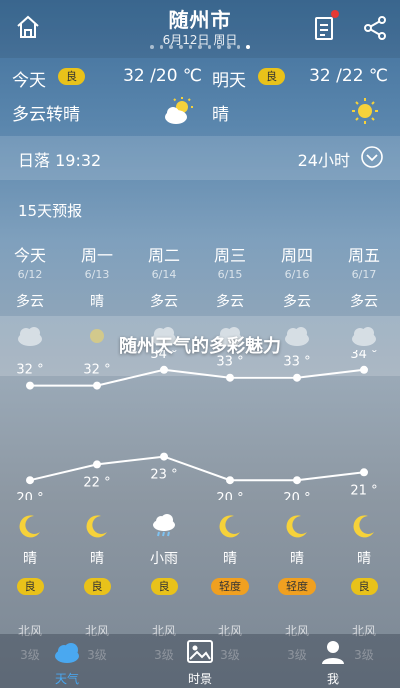 This screenshot has height=688, width=400. What do you see at coordinates (229, 255) in the screenshot?
I see `day-name: 周三` at bounding box center [229, 255].